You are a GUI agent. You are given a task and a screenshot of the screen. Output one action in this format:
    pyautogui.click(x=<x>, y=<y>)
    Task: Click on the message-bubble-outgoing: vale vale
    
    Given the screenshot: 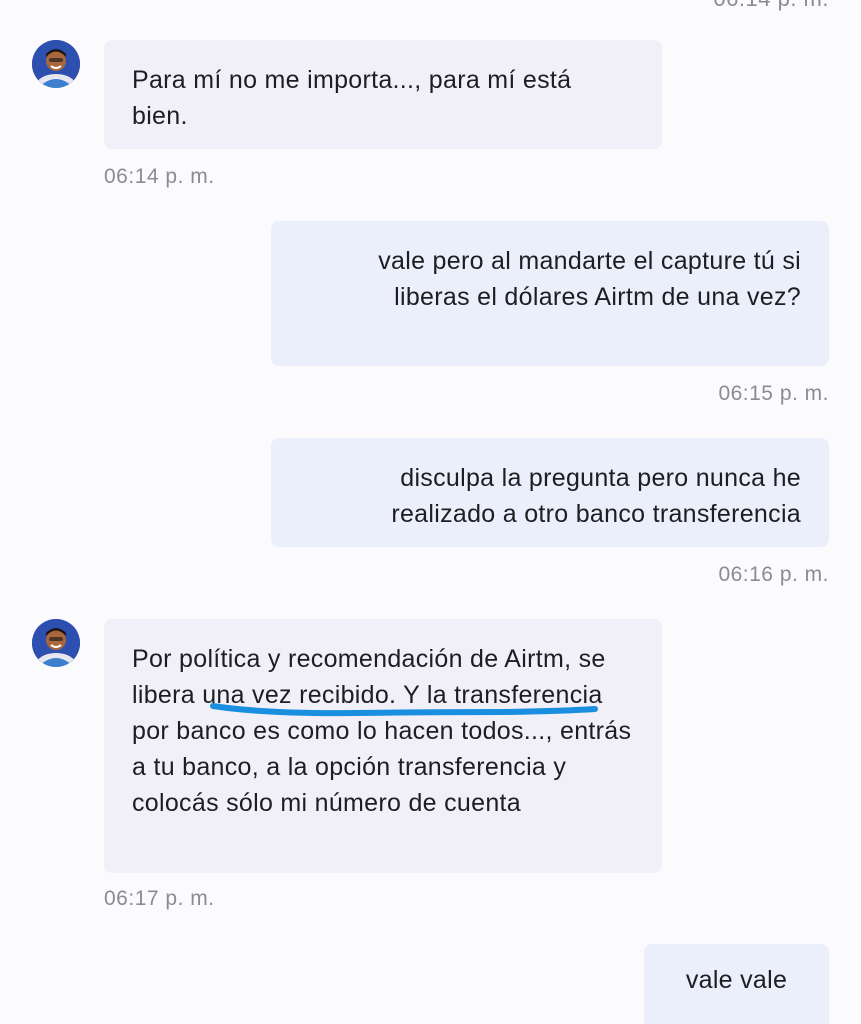 What is the action you would take?
    pyautogui.click(x=736, y=984)
    